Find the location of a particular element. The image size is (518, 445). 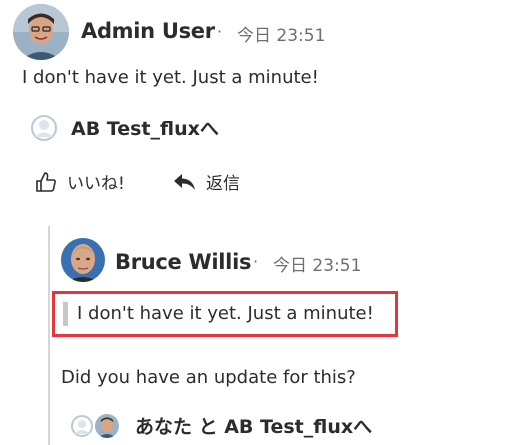

admin-user-avatar is located at coordinates (41, 32).